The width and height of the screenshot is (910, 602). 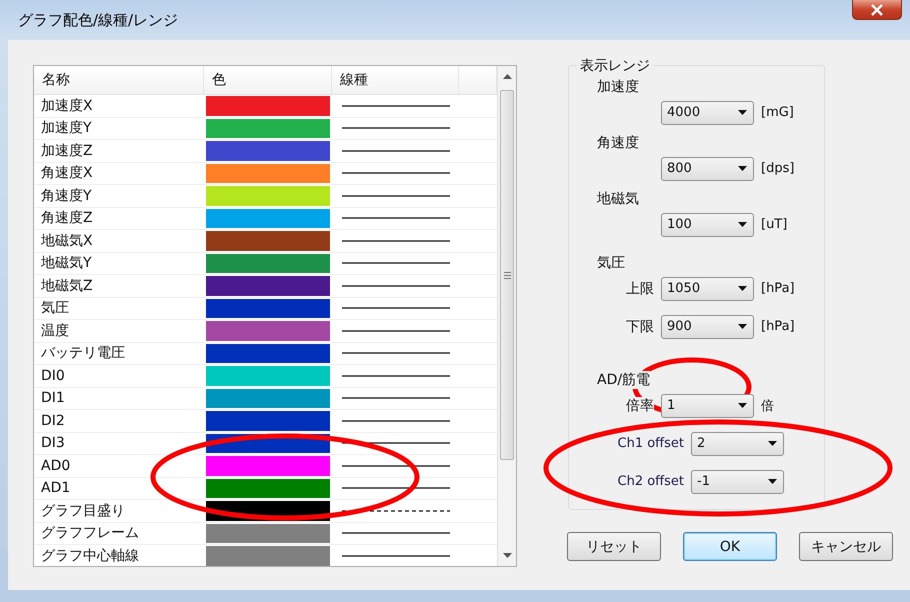 I want to click on table-cell-text: 角速度Y, so click(x=66, y=196).